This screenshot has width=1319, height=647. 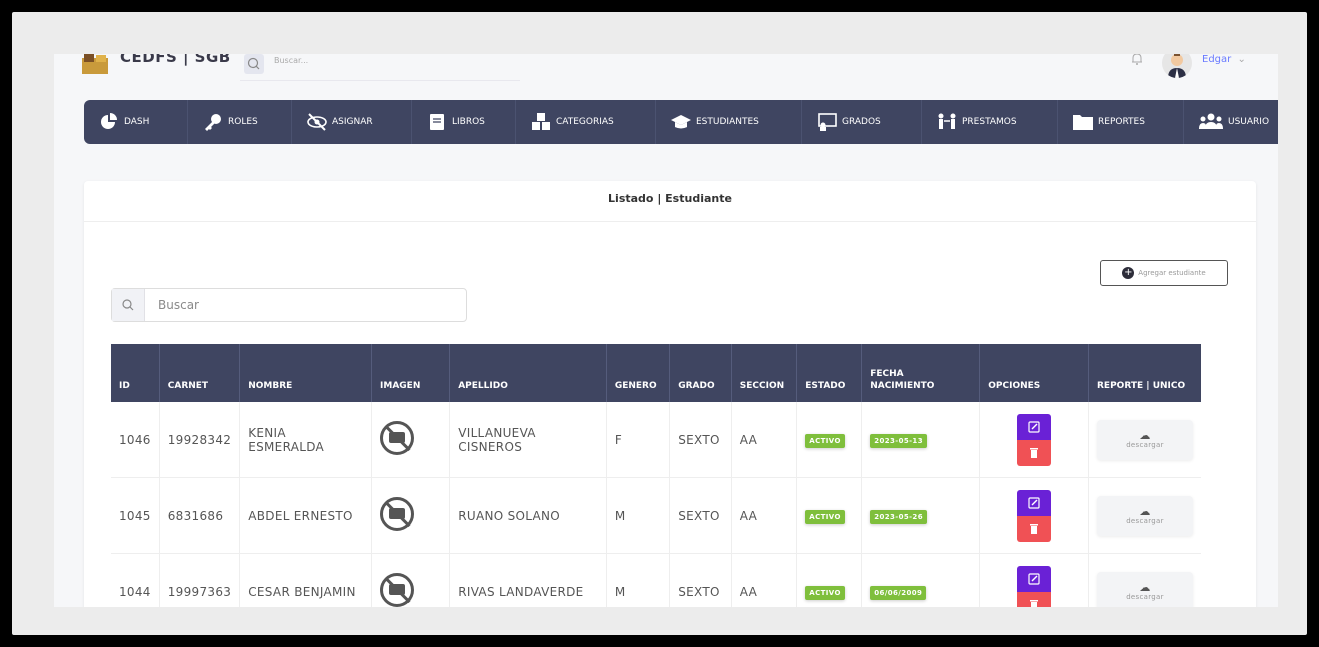 I want to click on cell-id: 1046, so click(x=135, y=440).